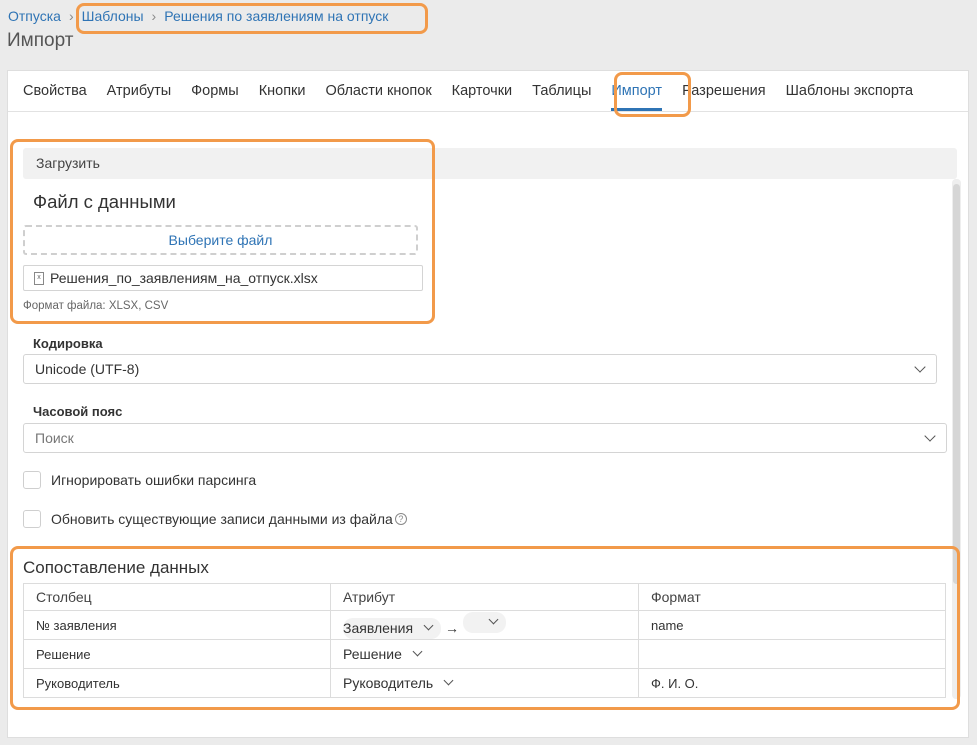 Image resolution: width=977 pixels, height=745 pixels. Describe the element at coordinates (956, 384) in the screenshot. I see `scrollbar-thumb` at that location.